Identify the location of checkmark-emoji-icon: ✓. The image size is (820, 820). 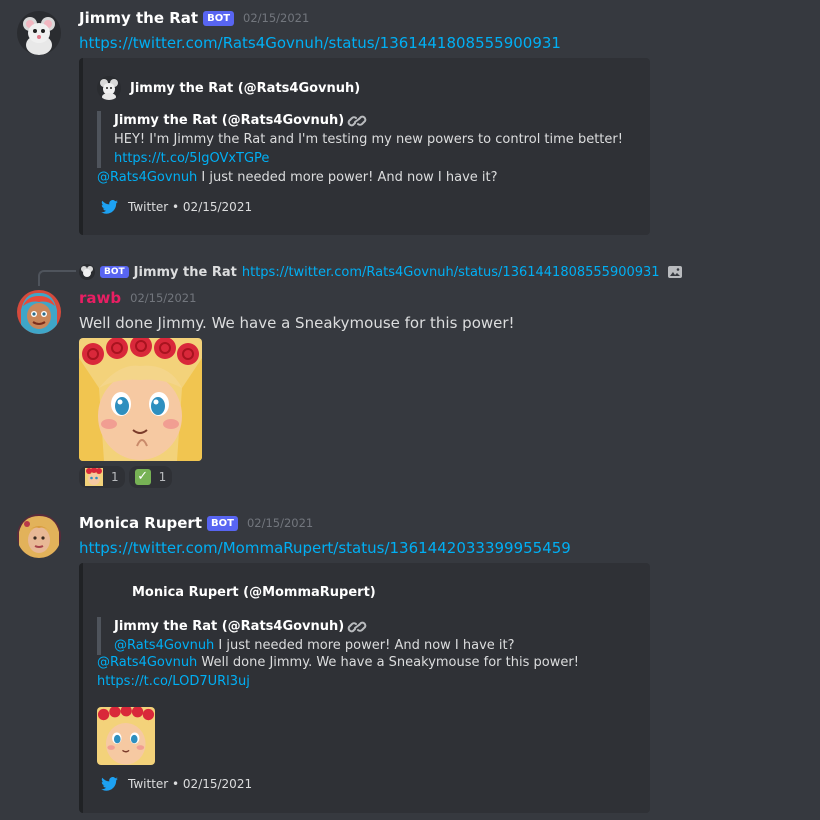
(142, 477).